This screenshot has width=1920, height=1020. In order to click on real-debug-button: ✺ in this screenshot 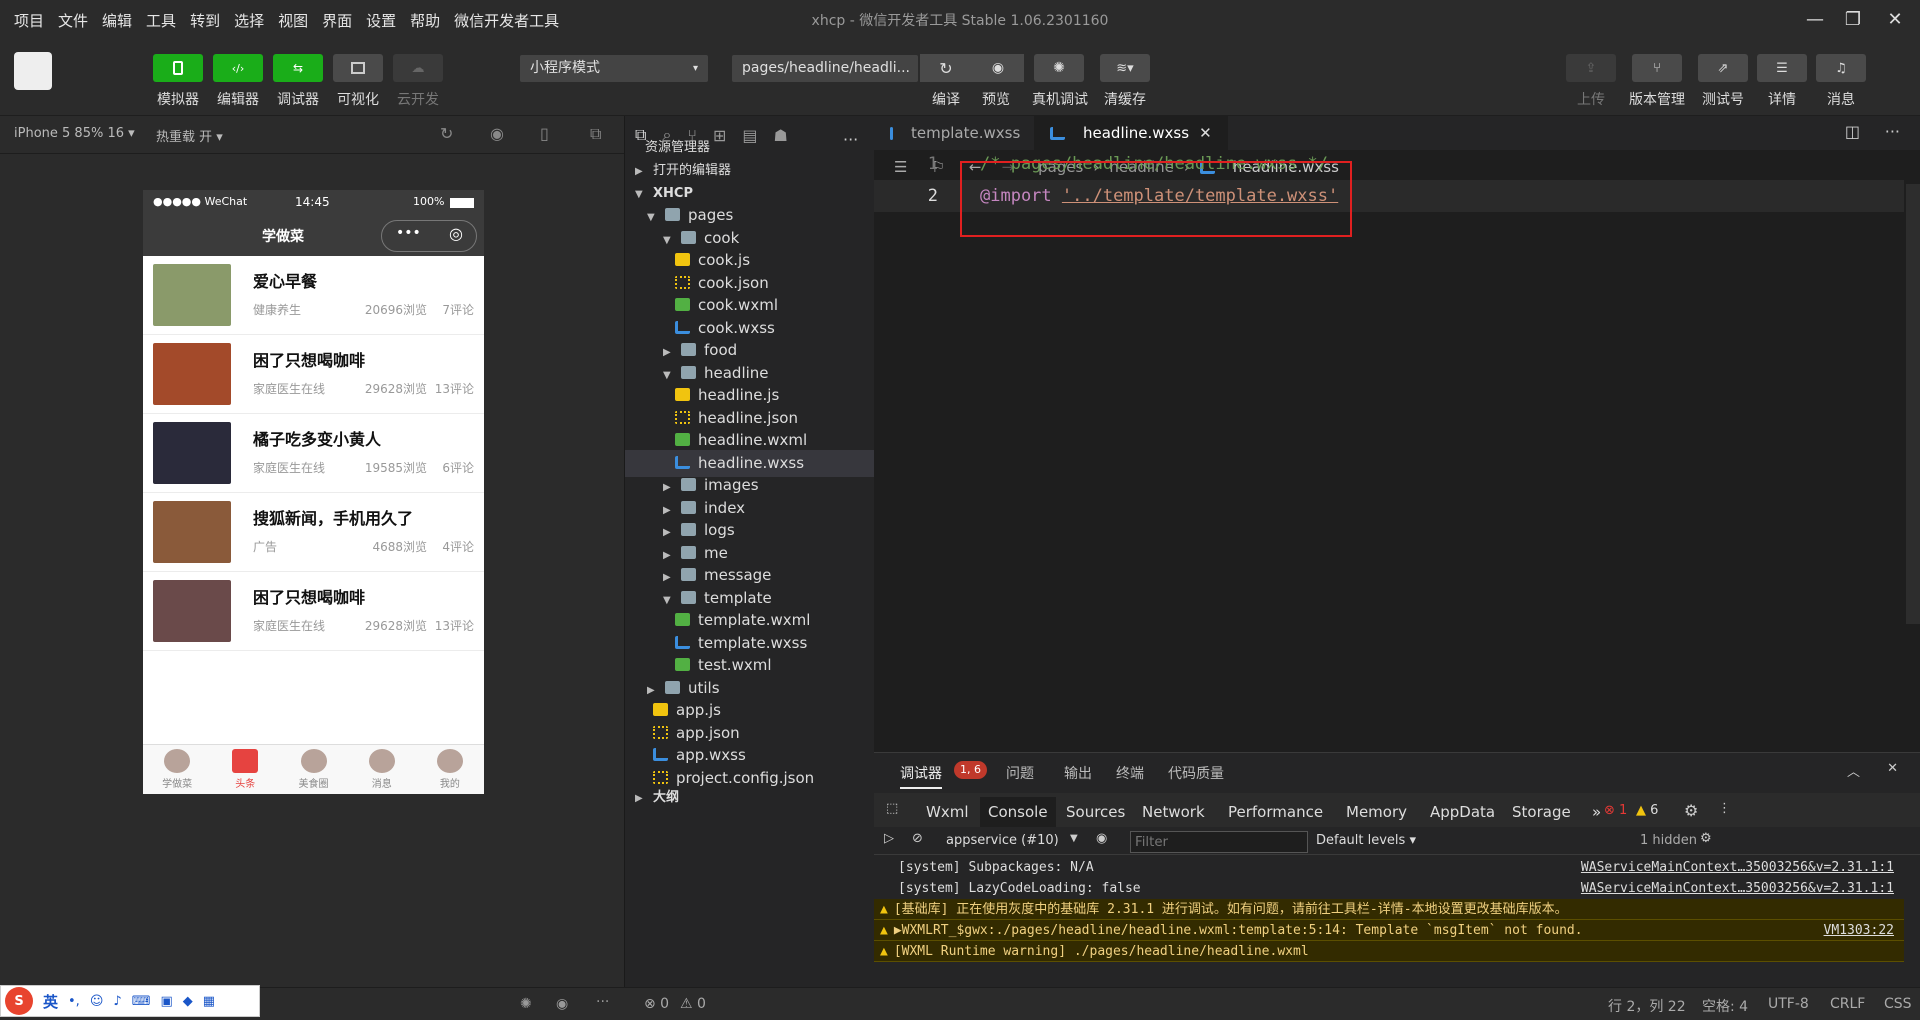, I will do `click(1059, 68)`.